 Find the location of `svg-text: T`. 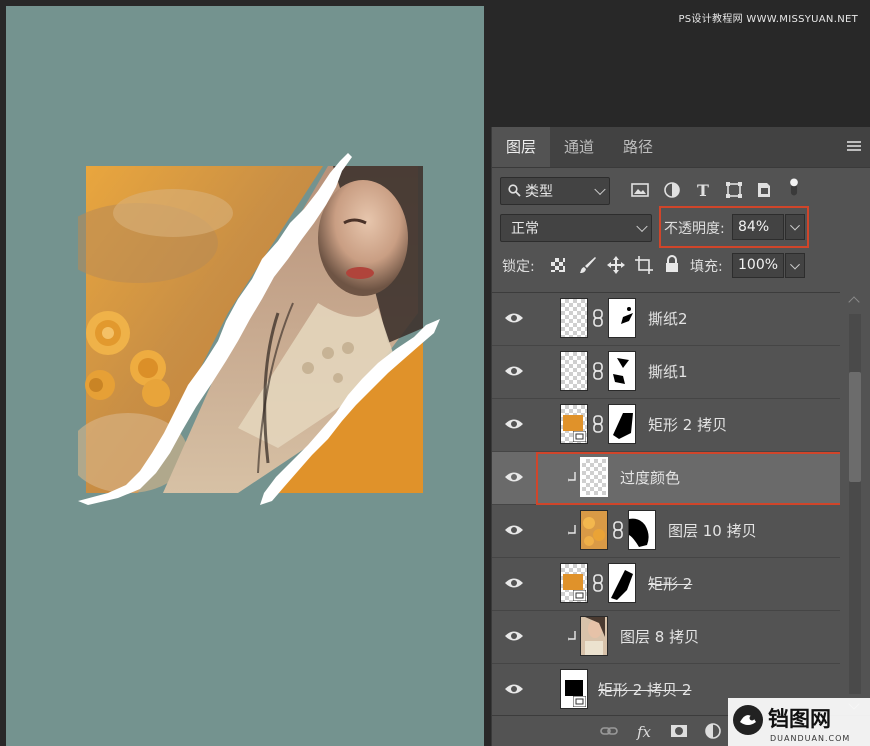

svg-text: T is located at coordinates (703, 190).